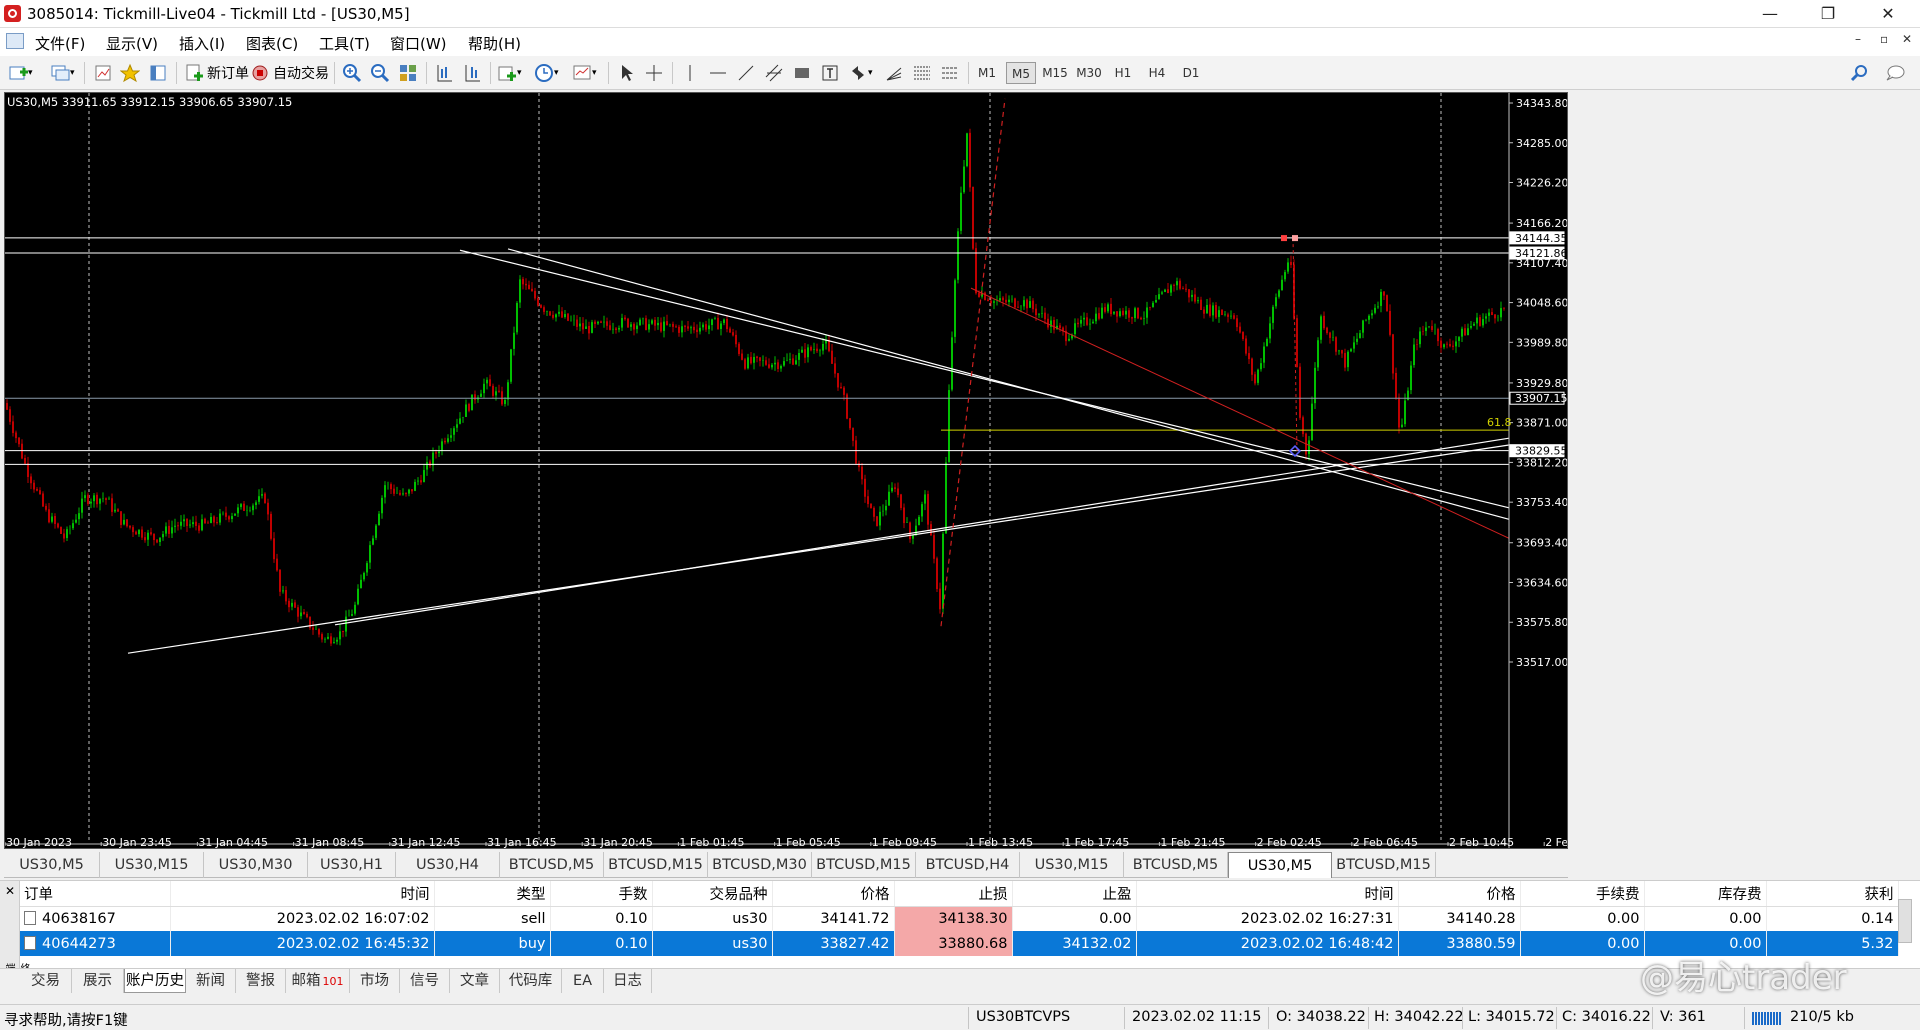  What do you see at coordinates (1157, 73) in the screenshot?
I see `timeframe-h4-button: H4` at bounding box center [1157, 73].